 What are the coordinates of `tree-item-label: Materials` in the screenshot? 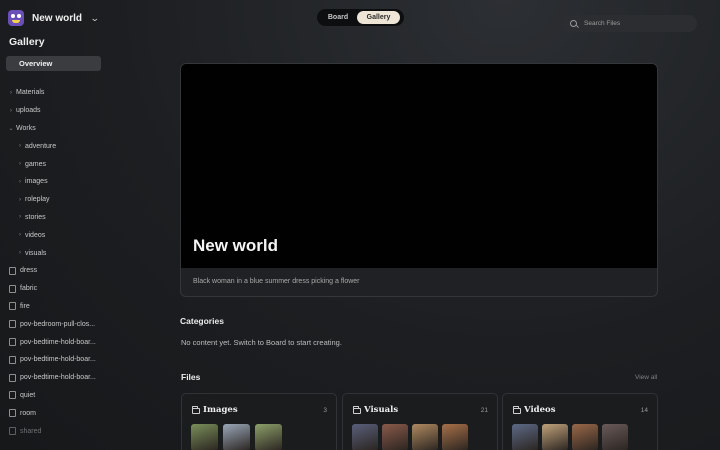 It's located at (30, 93).